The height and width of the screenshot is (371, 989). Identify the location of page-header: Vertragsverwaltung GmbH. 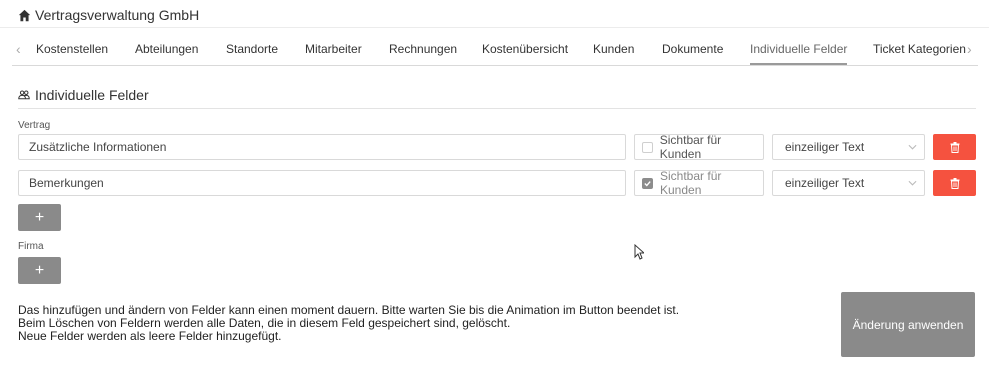
(108, 15).